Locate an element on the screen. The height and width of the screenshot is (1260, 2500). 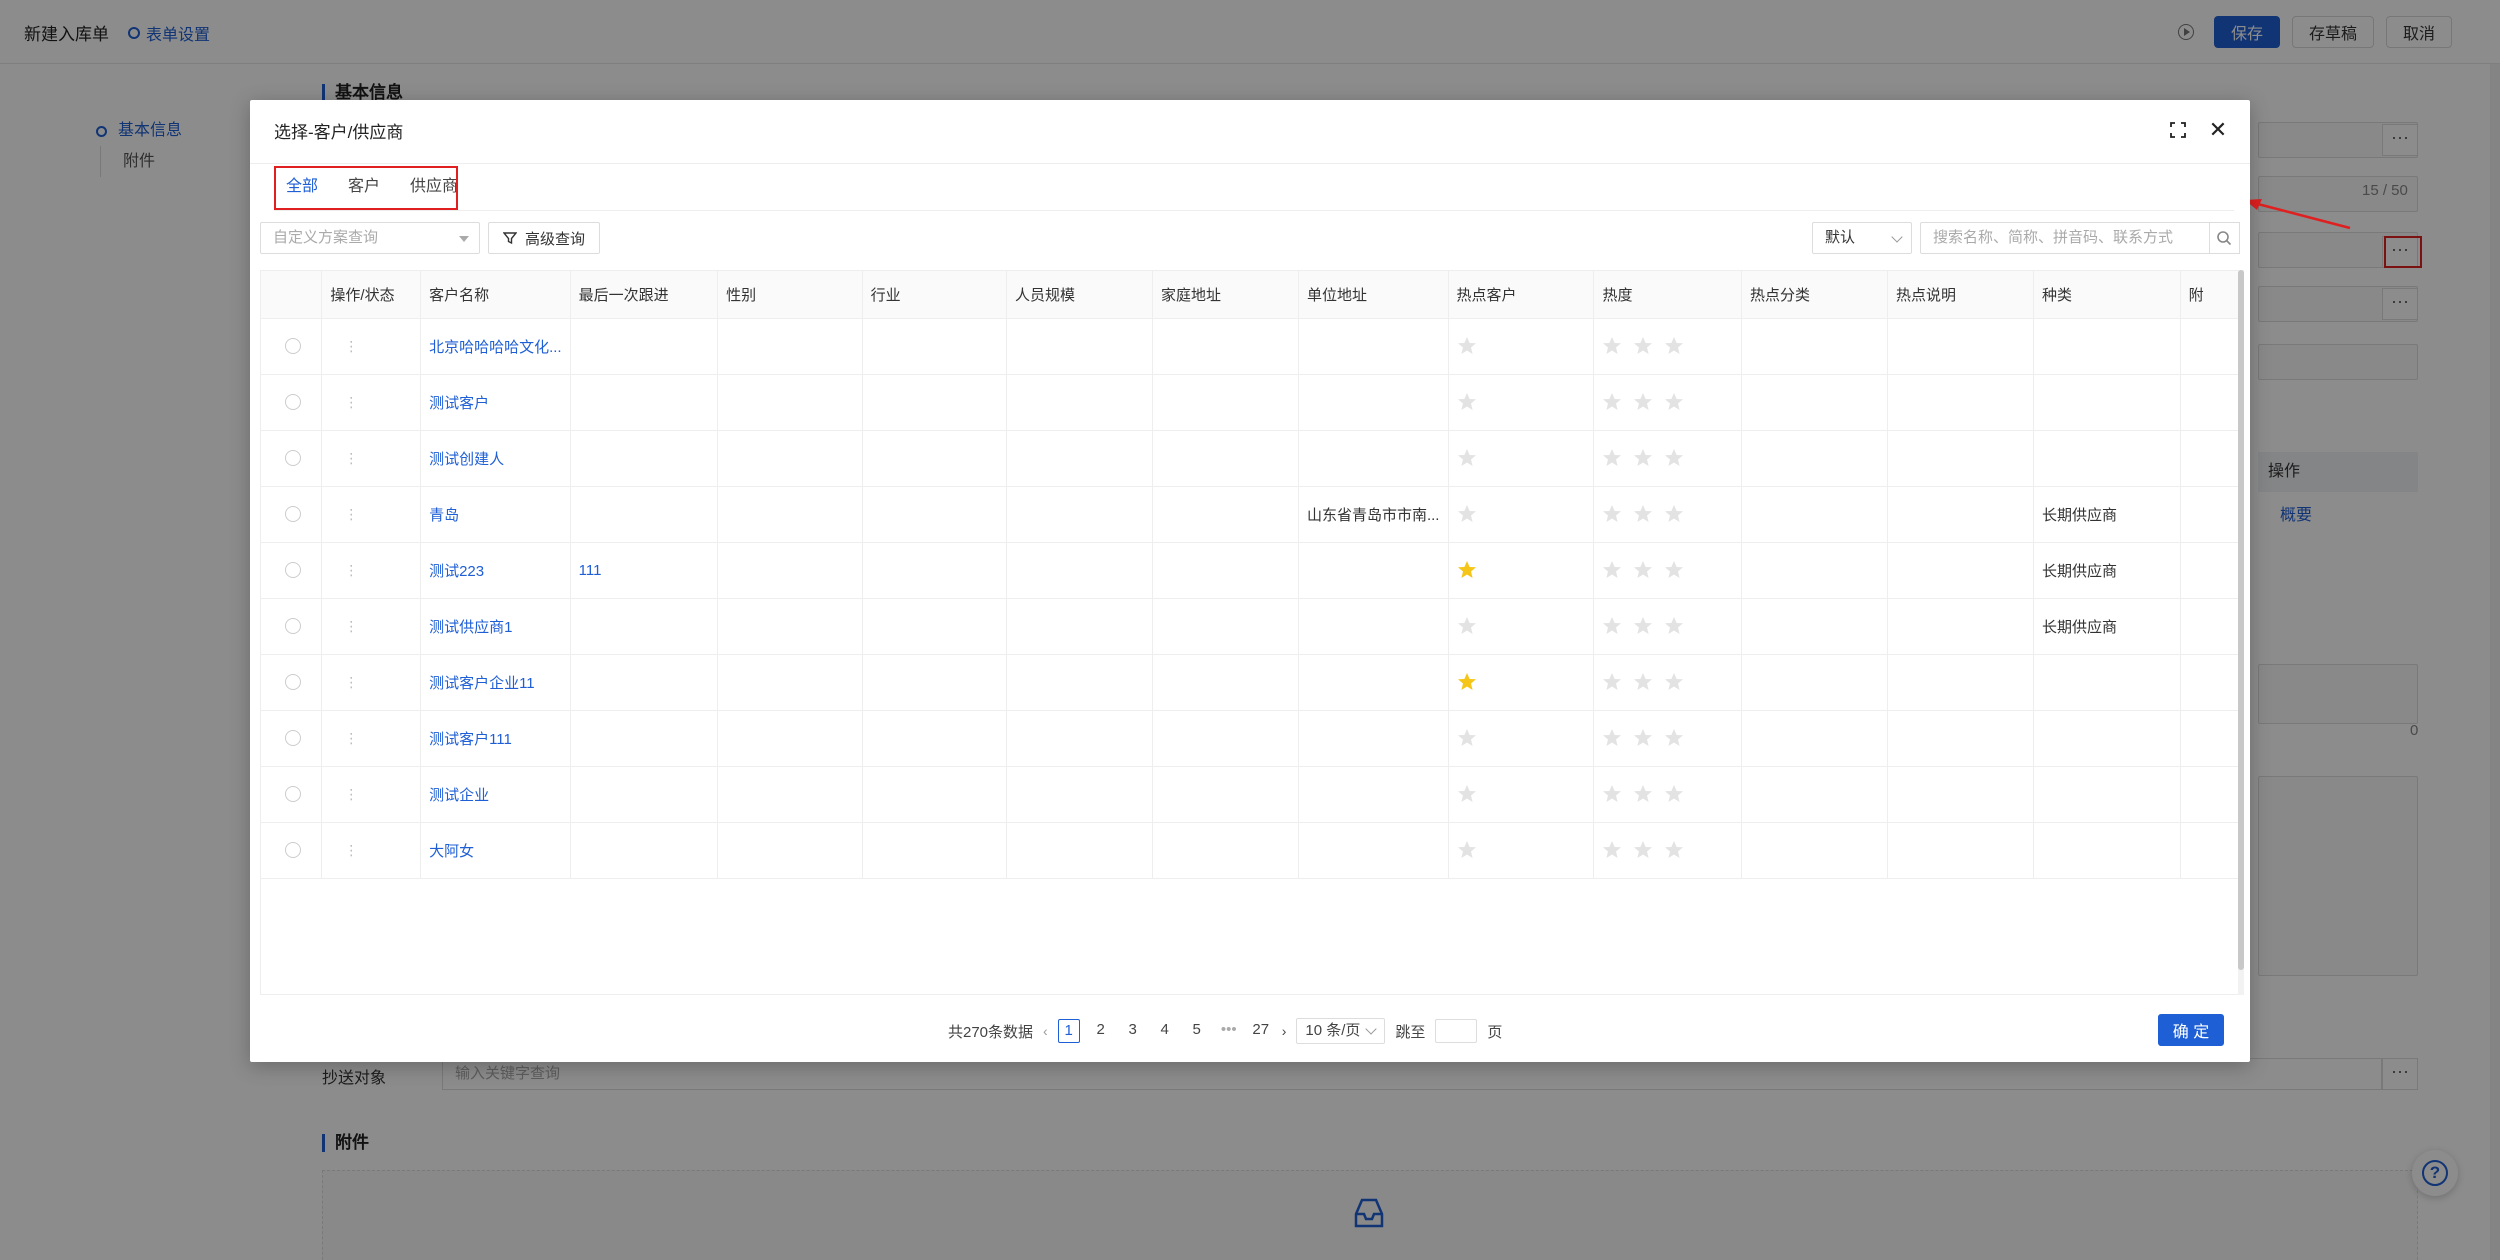
customer-name-link: 大阿女 is located at coordinates (495, 850).